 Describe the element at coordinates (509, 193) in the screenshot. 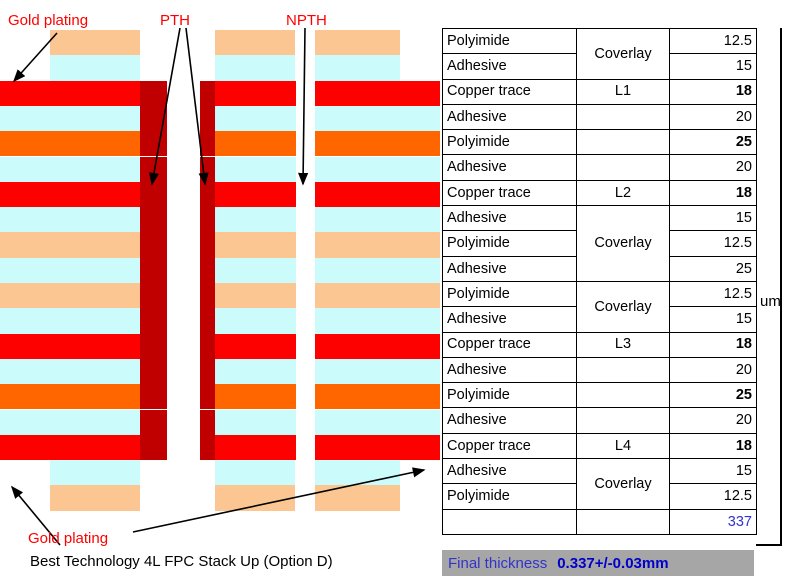

I see `cell-material: Copper trace` at that location.